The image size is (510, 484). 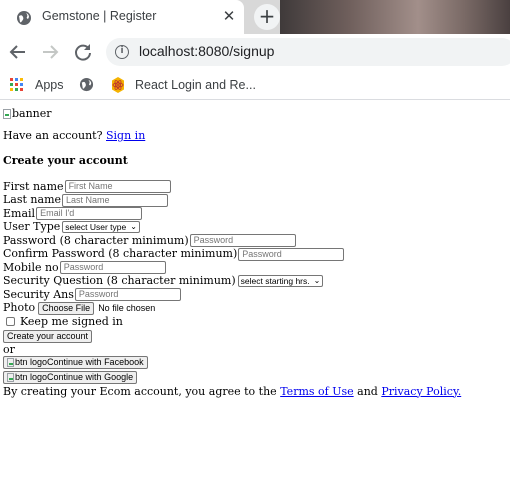 I want to click on react-icon, so click(x=118, y=85).